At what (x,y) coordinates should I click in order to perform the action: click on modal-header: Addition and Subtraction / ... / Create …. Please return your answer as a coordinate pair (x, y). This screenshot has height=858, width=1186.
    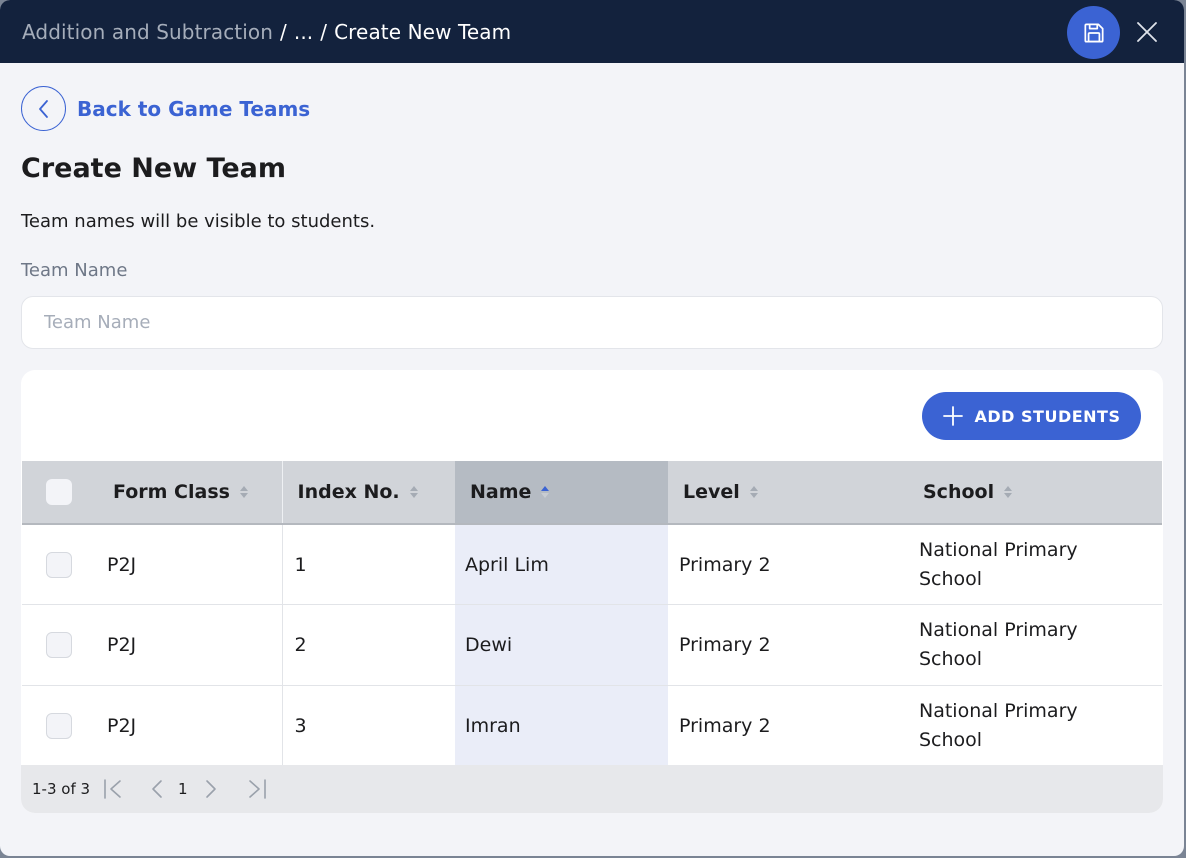
    Looking at the image, I should click on (592, 31).